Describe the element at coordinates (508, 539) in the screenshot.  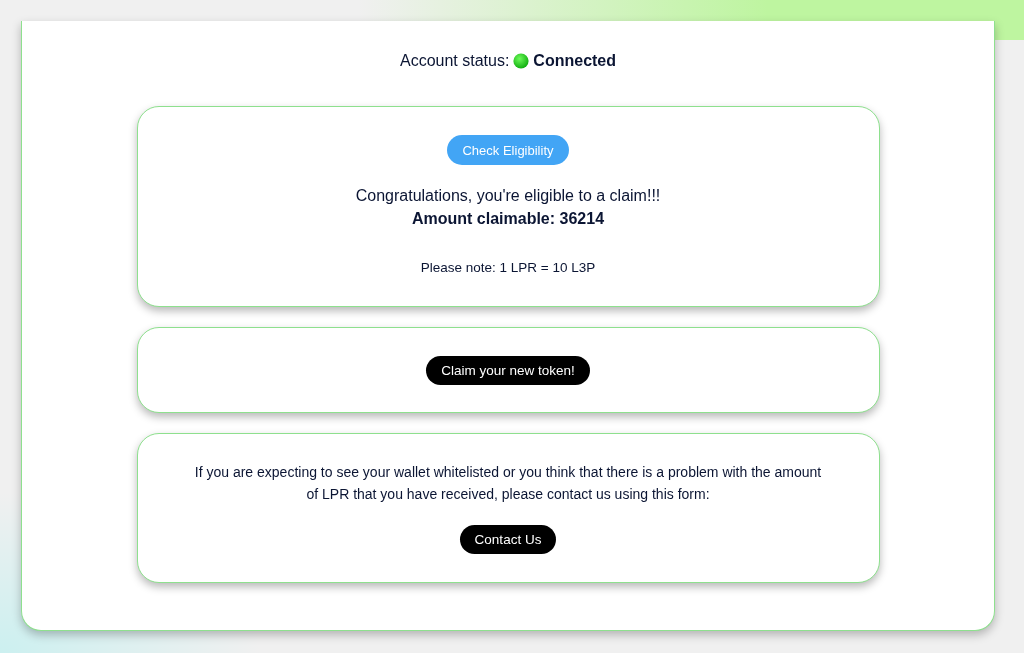
I see `contact-us-button: Contact Us` at that location.